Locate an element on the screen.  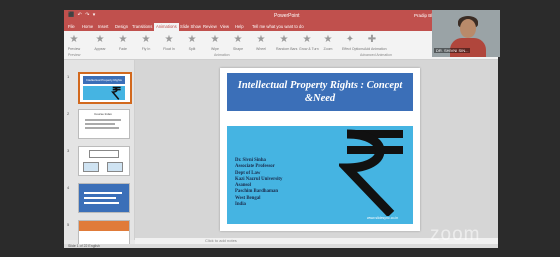
zoom-watermark: zoom is located at coordinates (455, 234).